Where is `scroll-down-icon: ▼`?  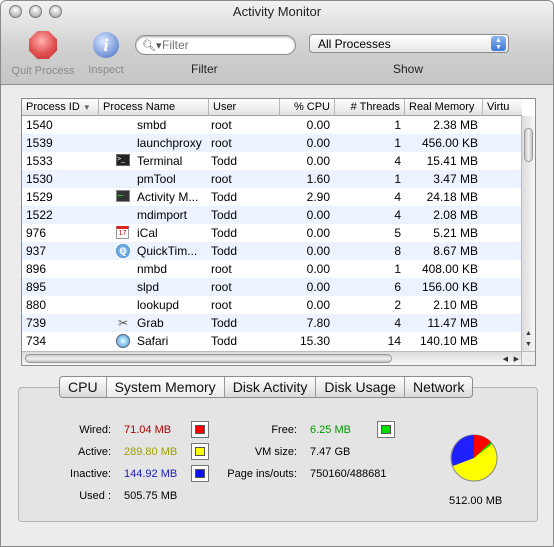
scroll-down-icon: ▼ is located at coordinates (528, 344).